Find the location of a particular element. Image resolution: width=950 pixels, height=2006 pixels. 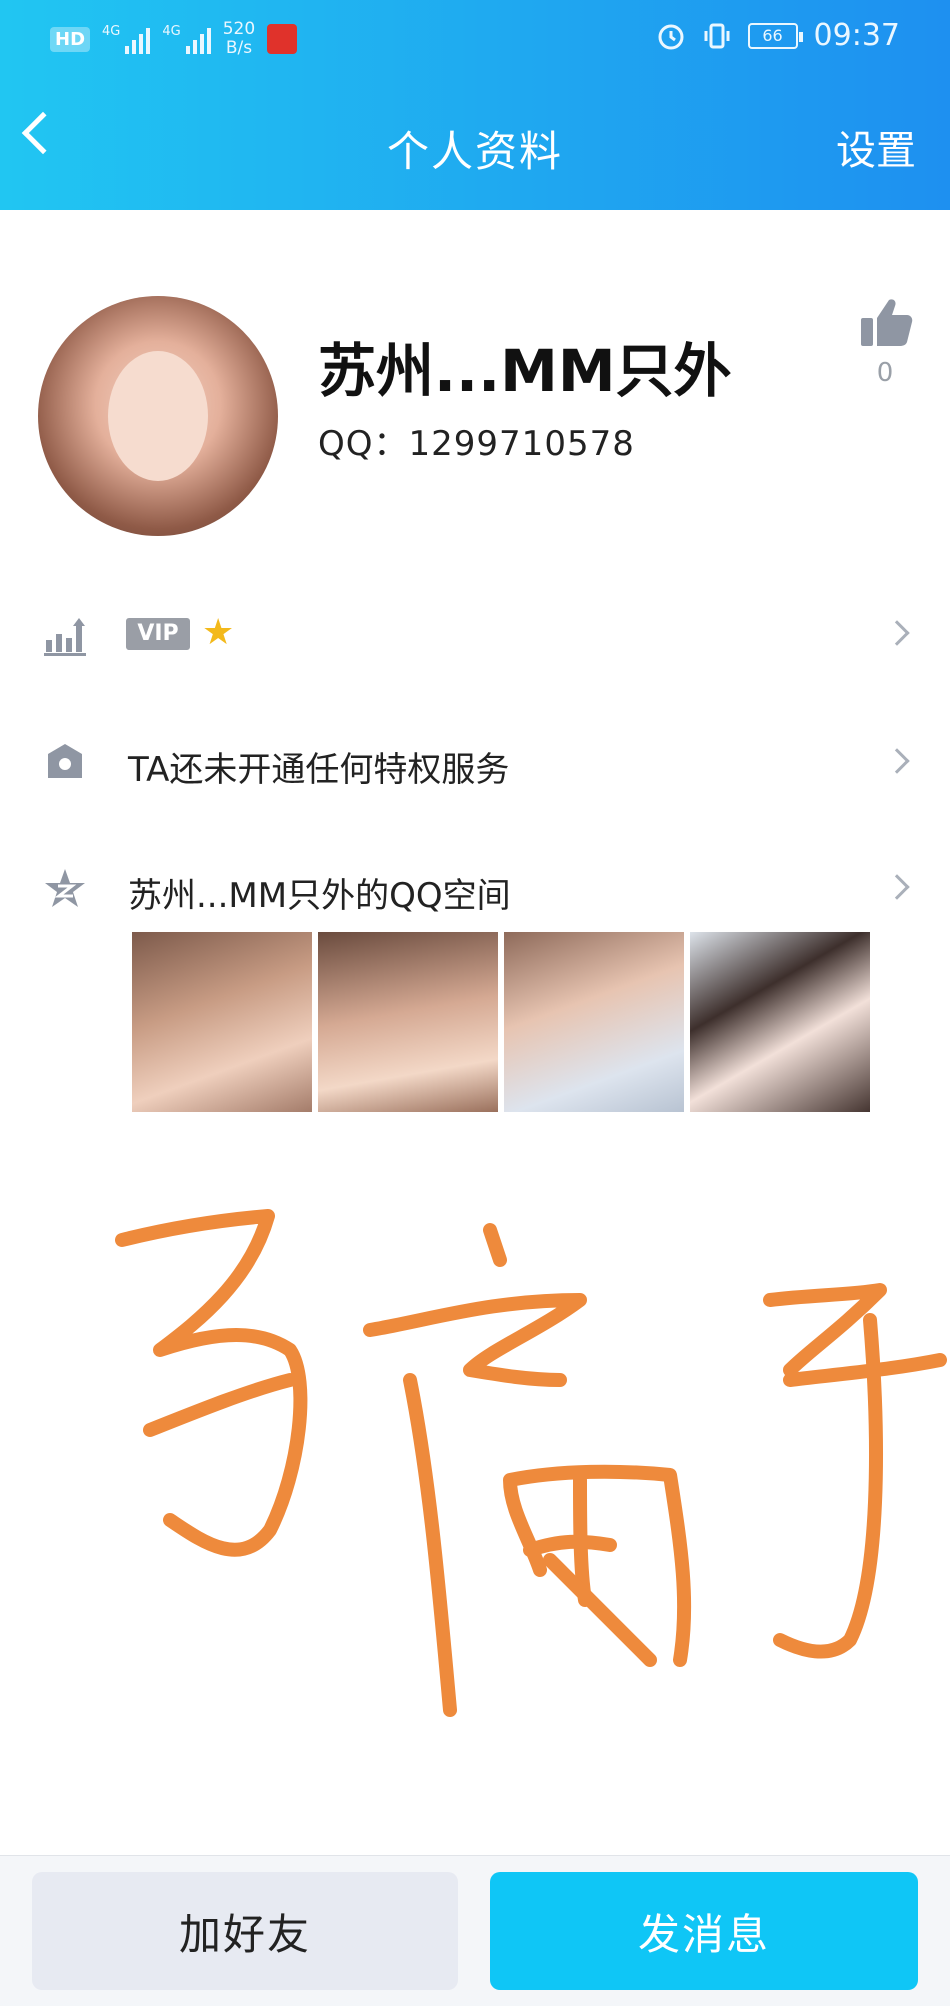

privilege-row: TA还未开通任何特权服务 is located at coordinates (475, 764).